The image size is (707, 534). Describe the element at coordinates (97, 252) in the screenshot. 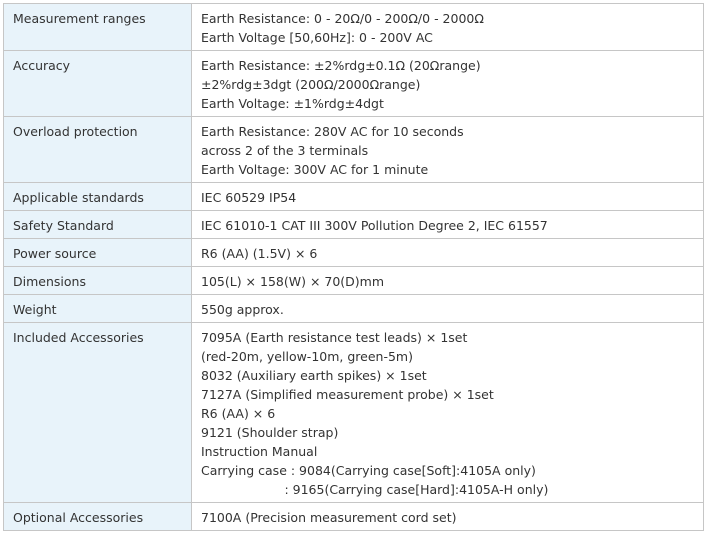

I see `spec-label: Power source` at that location.